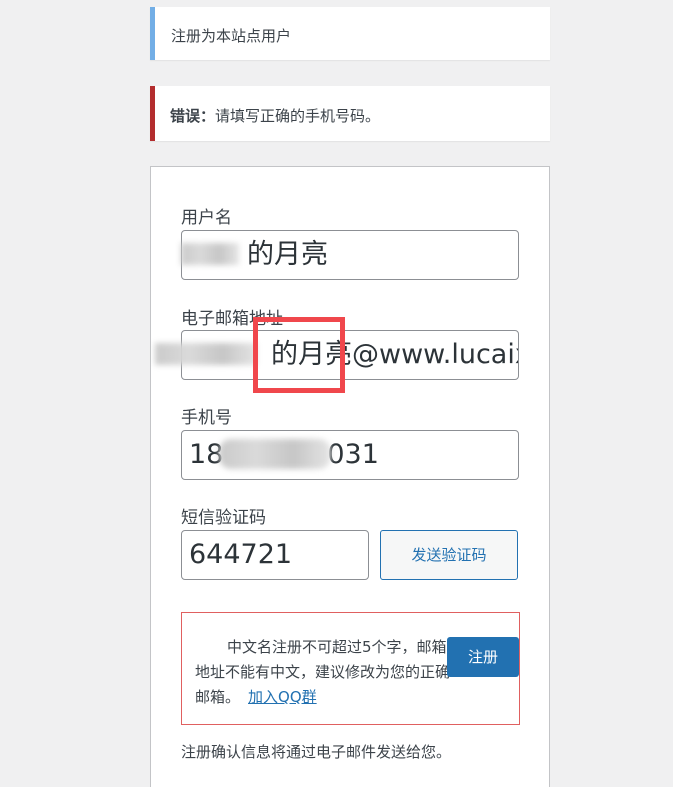 The width and height of the screenshot is (673, 787). I want to click on sms-code-input: 644721, so click(275, 555).